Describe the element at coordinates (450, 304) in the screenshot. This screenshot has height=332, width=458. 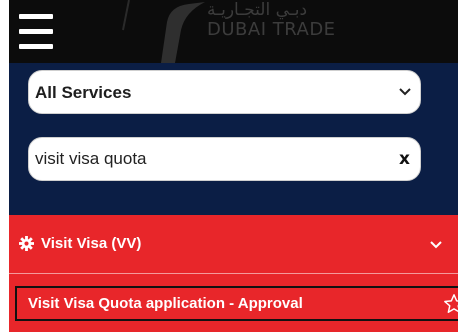
I see `star-favorite-icon` at that location.